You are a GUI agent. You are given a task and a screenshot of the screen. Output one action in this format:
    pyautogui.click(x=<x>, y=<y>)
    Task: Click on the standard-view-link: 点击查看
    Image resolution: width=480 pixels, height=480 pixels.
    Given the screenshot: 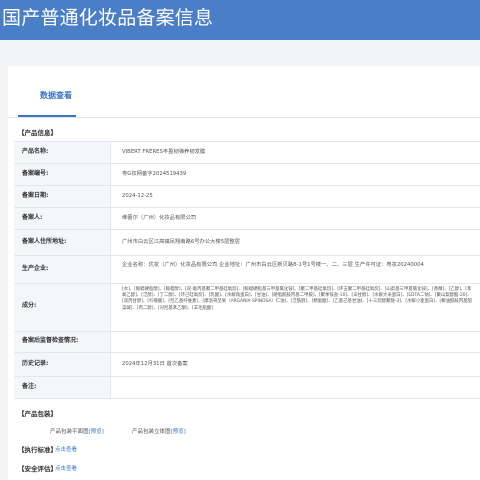 What is the action you would take?
    pyautogui.click(x=66, y=449)
    